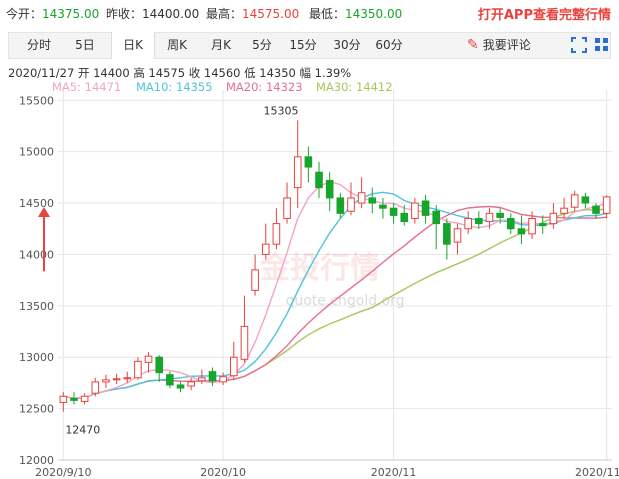 This screenshot has width=619, height=479. What do you see at coordinates (394, 472) in the screenshot?
I see `x-tick-label: 2020/11` at bounding box center [394, 472].